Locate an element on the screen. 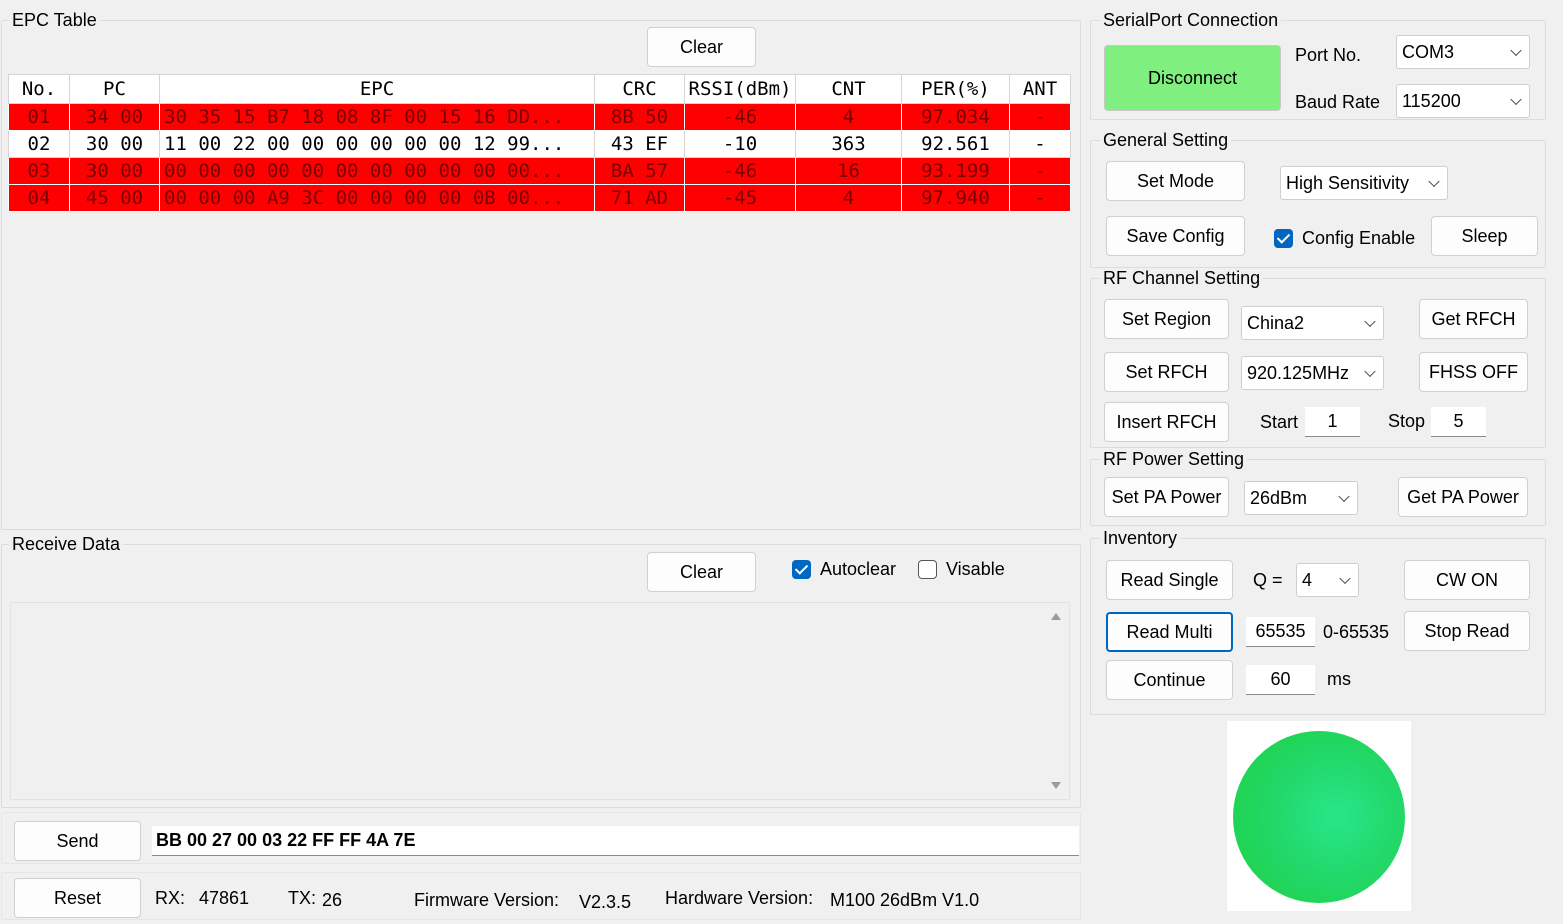  ms-label: ms is located at coordinates (1339, 679).